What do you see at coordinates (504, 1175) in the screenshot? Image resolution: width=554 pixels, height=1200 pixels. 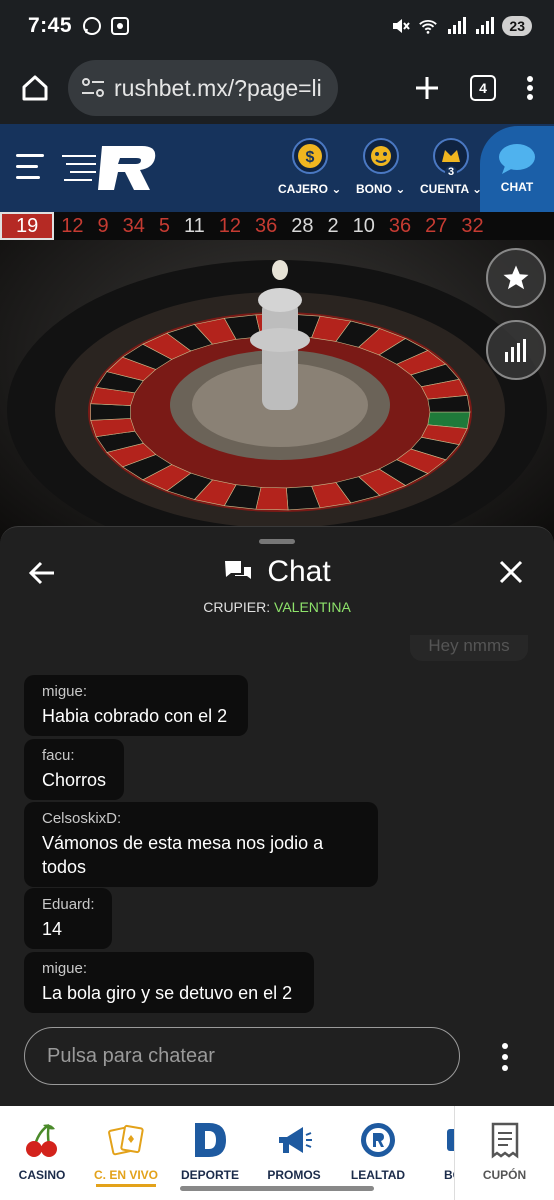 I see `cupon-label: CUPÓN` at bounding box center [504, 1175].